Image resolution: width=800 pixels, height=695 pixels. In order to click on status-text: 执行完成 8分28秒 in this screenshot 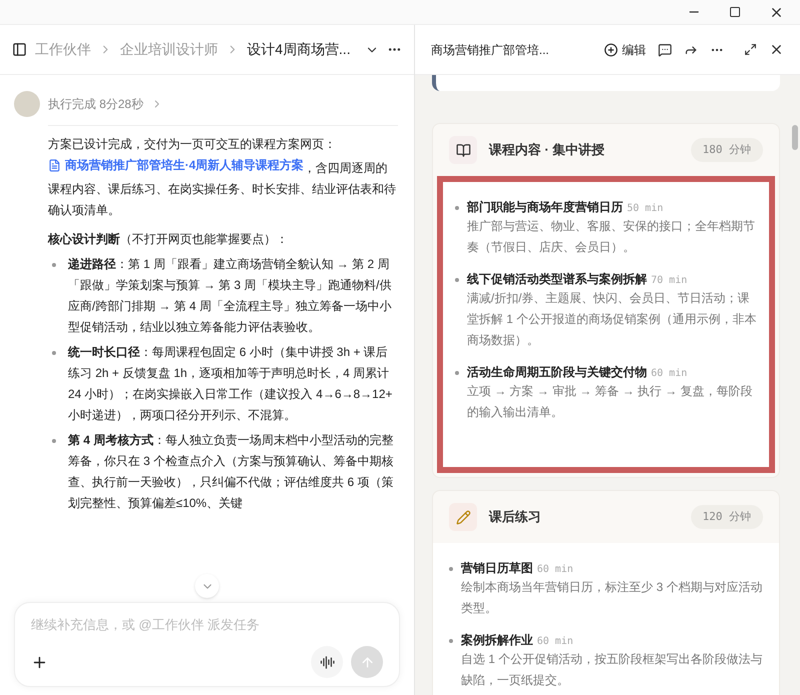, I will do `click(96, 104)`.